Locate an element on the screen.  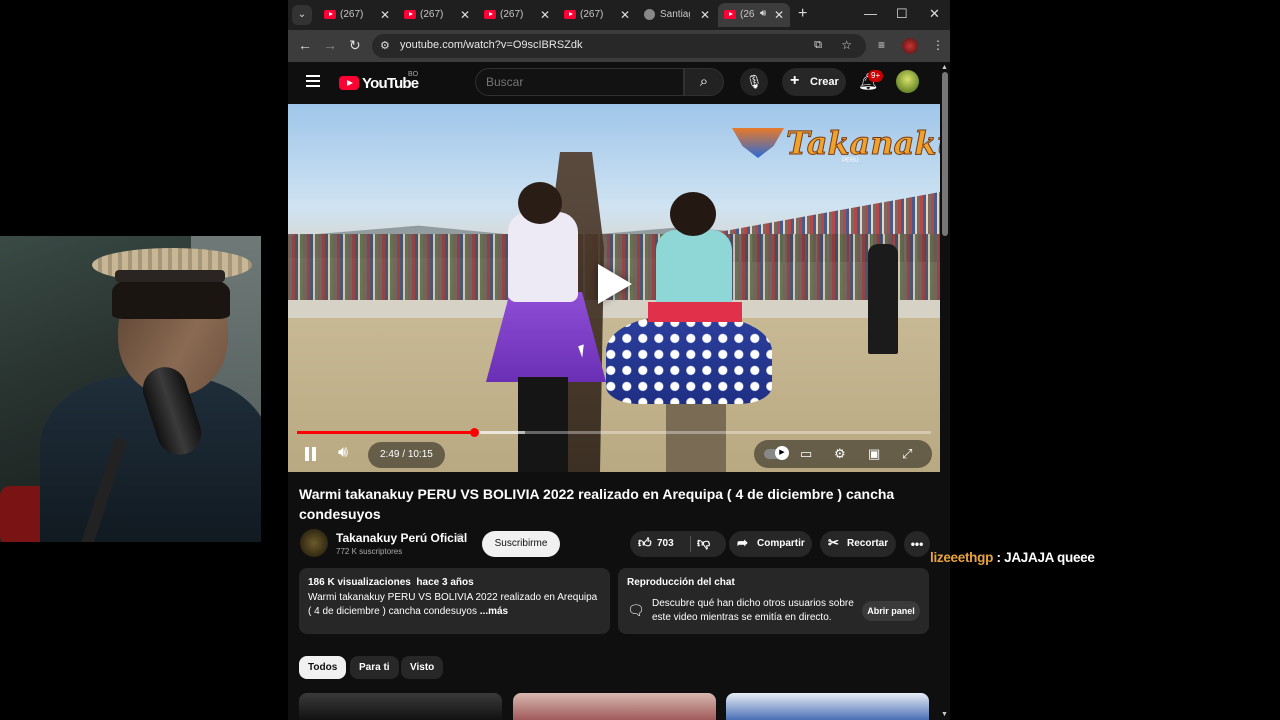
chat-username: lizeeethgp is located at coordinates (962, 557).